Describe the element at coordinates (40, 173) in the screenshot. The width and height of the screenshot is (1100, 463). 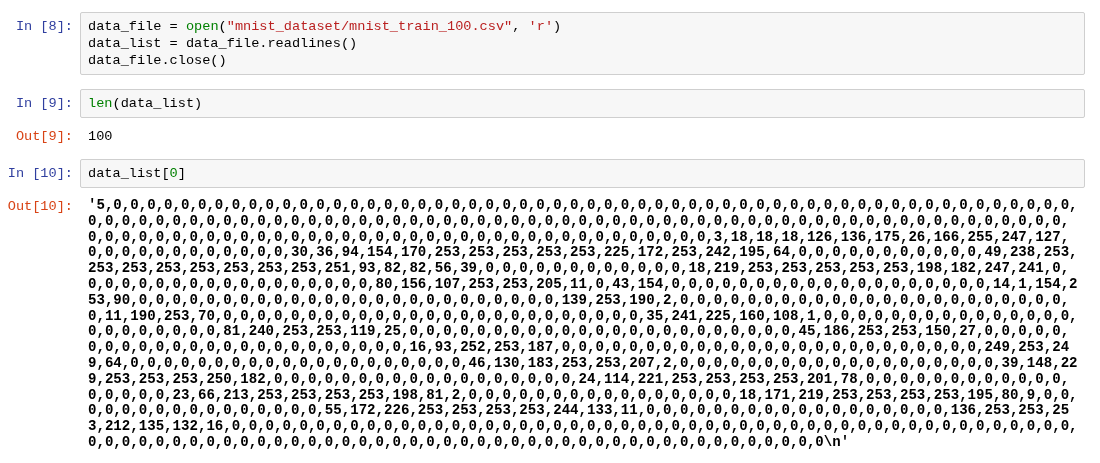
I see `input-prompt: In [10]:` at that location.